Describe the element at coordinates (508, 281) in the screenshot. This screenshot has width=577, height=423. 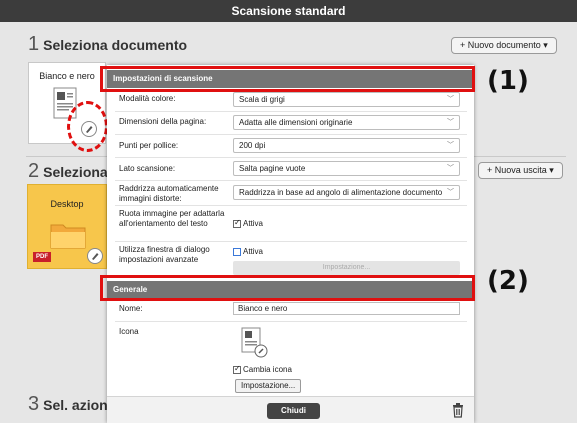
I see `callout-2: (2)` at that location.